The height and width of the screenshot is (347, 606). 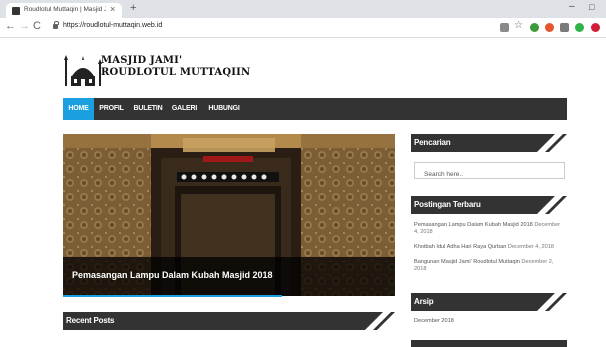 What do you see at coordinates (10, 26) in the screenshot?
I see `back-icon: ←` at bounding box center [10, 26].